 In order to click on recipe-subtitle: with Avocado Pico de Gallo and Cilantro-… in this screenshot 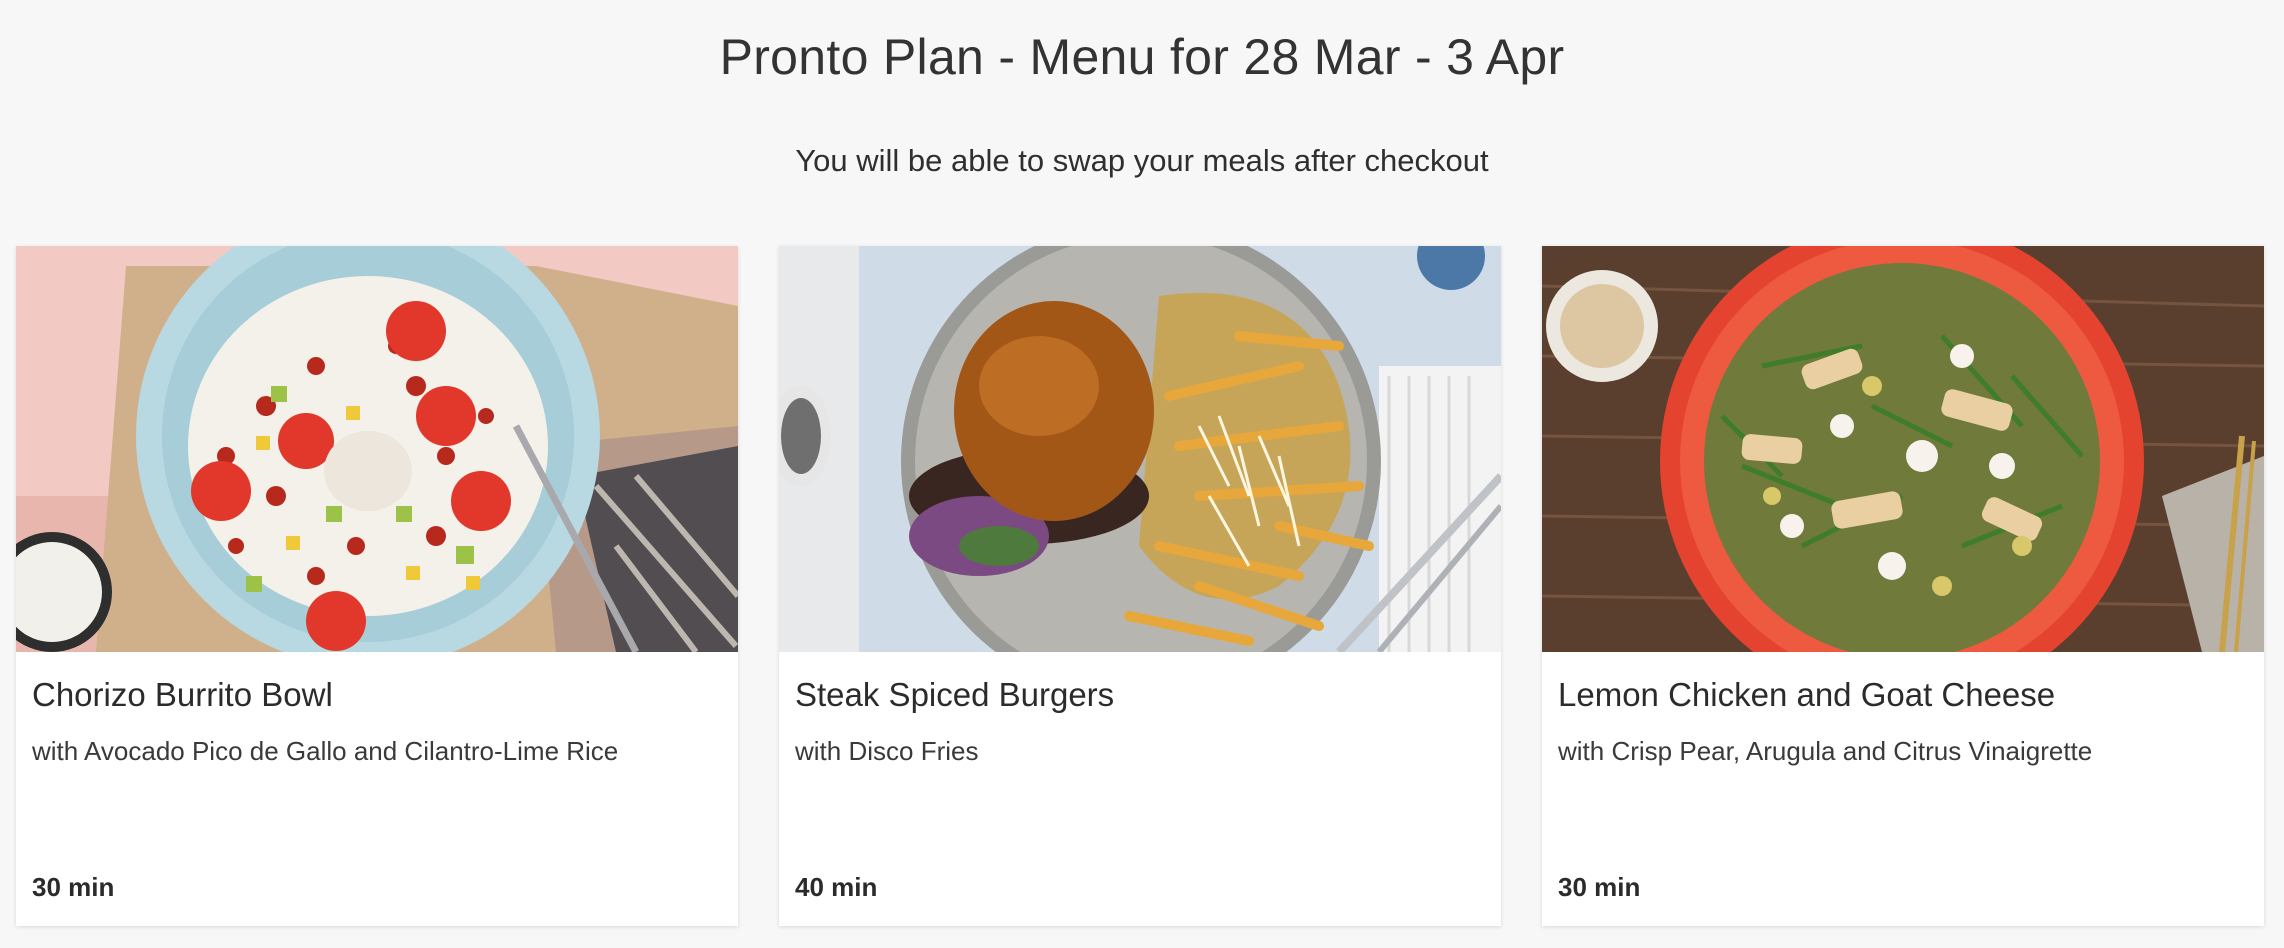, I will do `click(325, 751)`.